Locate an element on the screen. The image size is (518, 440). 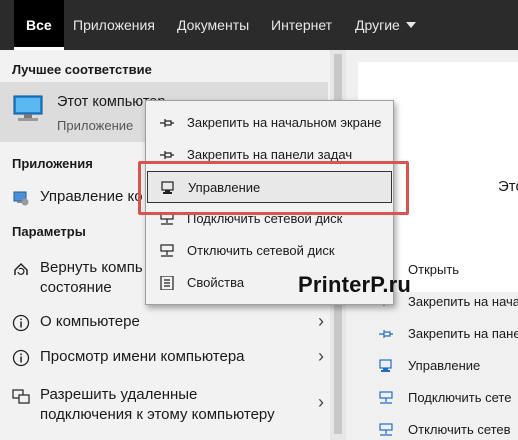
list-item-about-pc: О компьютере › is located at coordinates (165, 323).